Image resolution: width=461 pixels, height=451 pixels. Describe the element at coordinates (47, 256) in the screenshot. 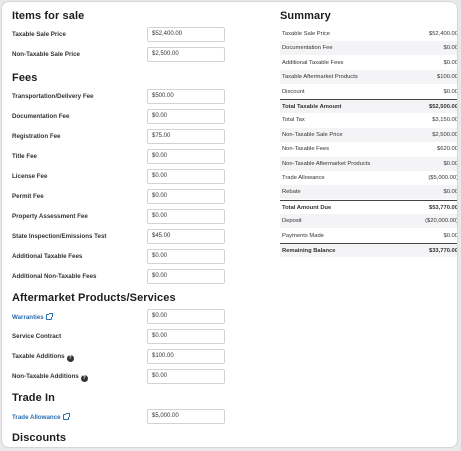

I see `additional-taxable-fees-label: Additional Taxable Fees` at that location.